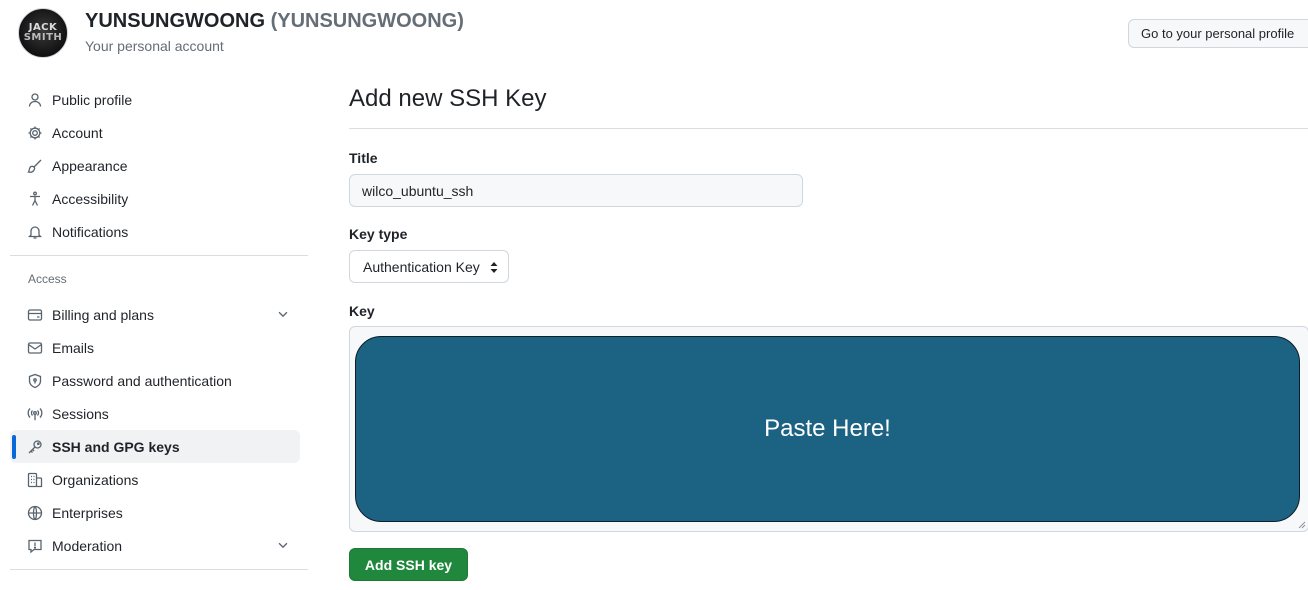  Describe the element at coordinates (35, 381) in the screenshot. I see `shield-lock-icon` at that location.